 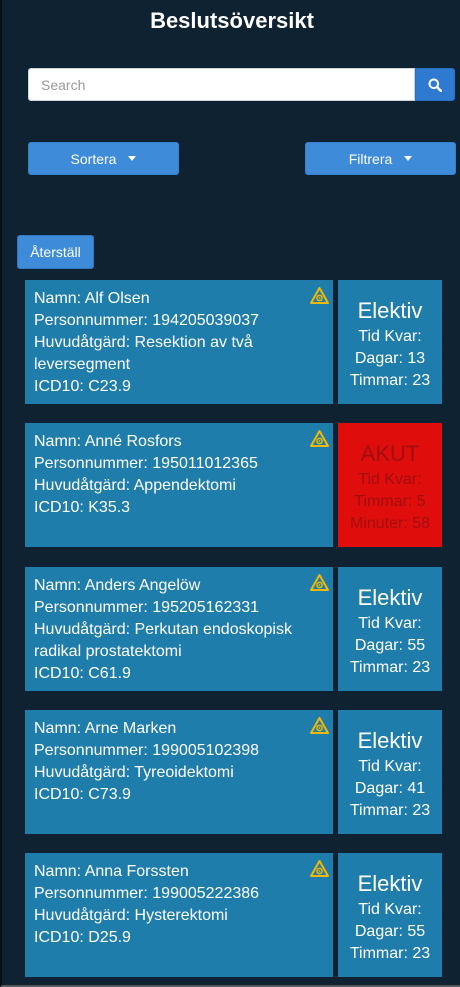 What do you see at coordinates (134, 772) in the screenshot?
I see `patient-procedure: Huvudåtgärd: Tyreoidektomi` at bounding box center [134, 772].